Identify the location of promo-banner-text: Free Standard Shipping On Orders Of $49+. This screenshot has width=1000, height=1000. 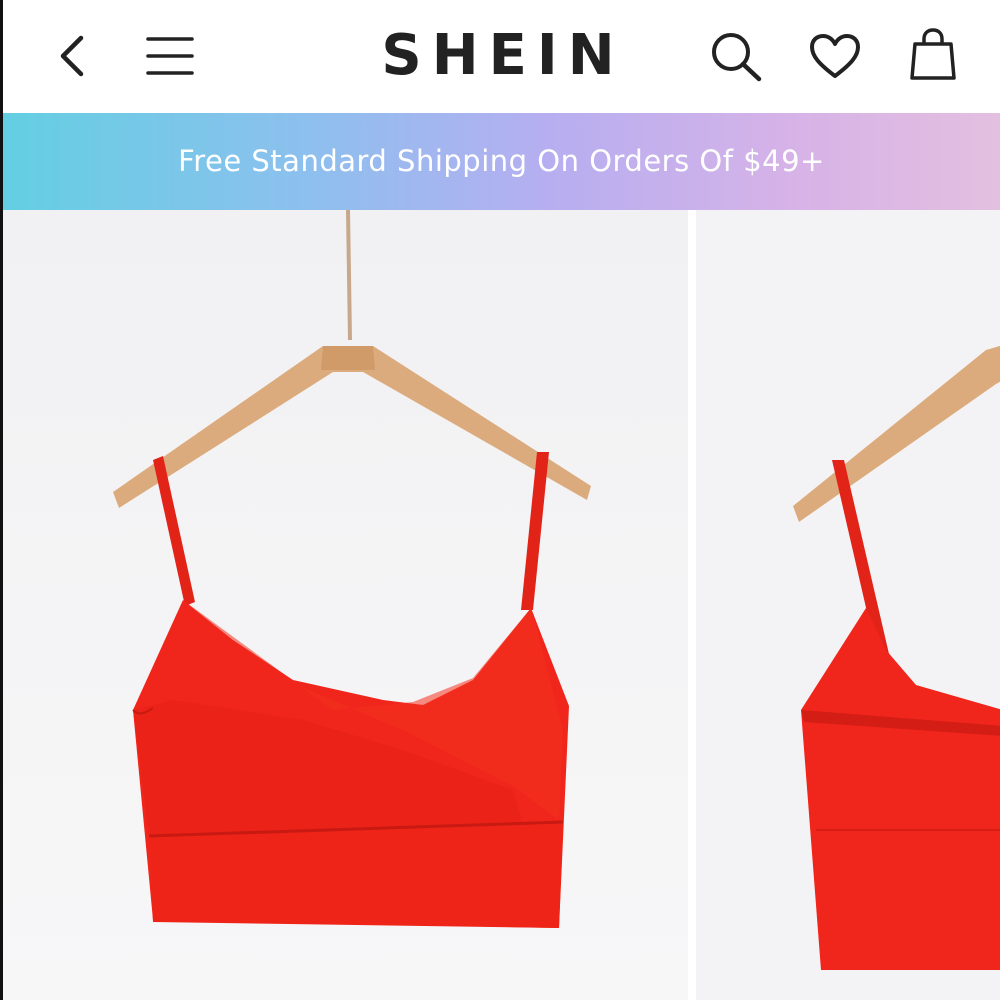
(501, 161).